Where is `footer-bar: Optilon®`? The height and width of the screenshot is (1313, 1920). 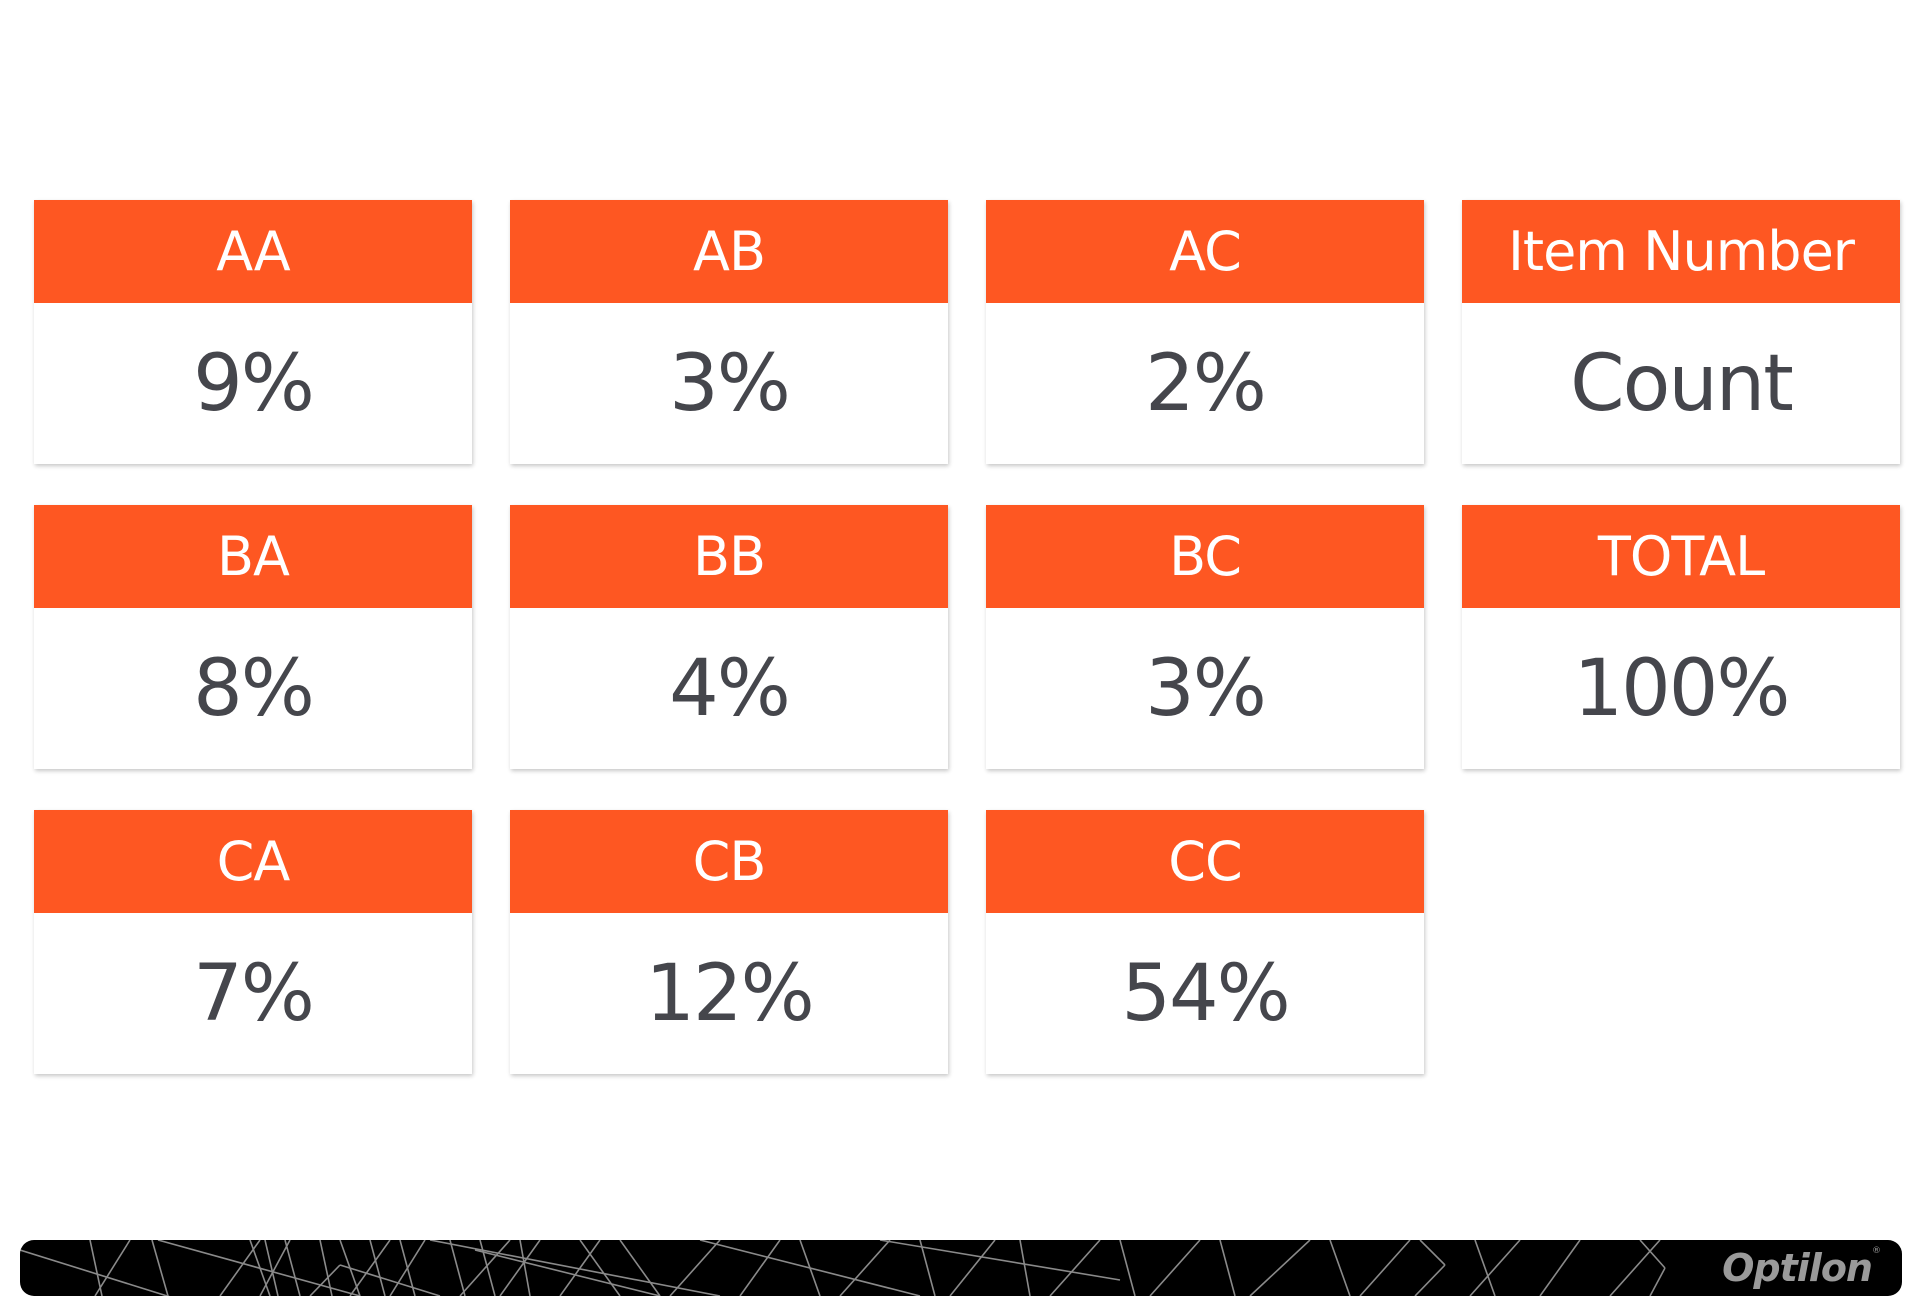 footer-bar: Optilon® is located at coordinates (961, 1268).